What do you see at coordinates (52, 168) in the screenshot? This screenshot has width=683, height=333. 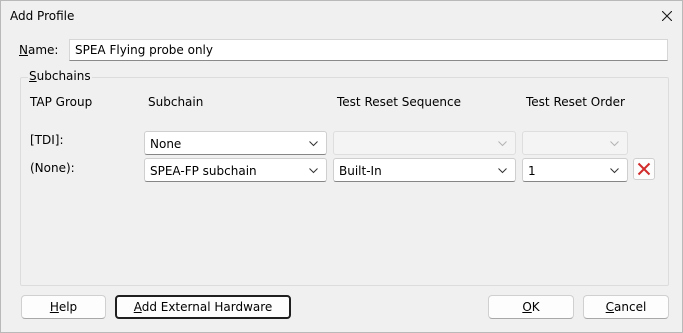 I see `row-none-label: (None):` at bounding box center [52, 168].